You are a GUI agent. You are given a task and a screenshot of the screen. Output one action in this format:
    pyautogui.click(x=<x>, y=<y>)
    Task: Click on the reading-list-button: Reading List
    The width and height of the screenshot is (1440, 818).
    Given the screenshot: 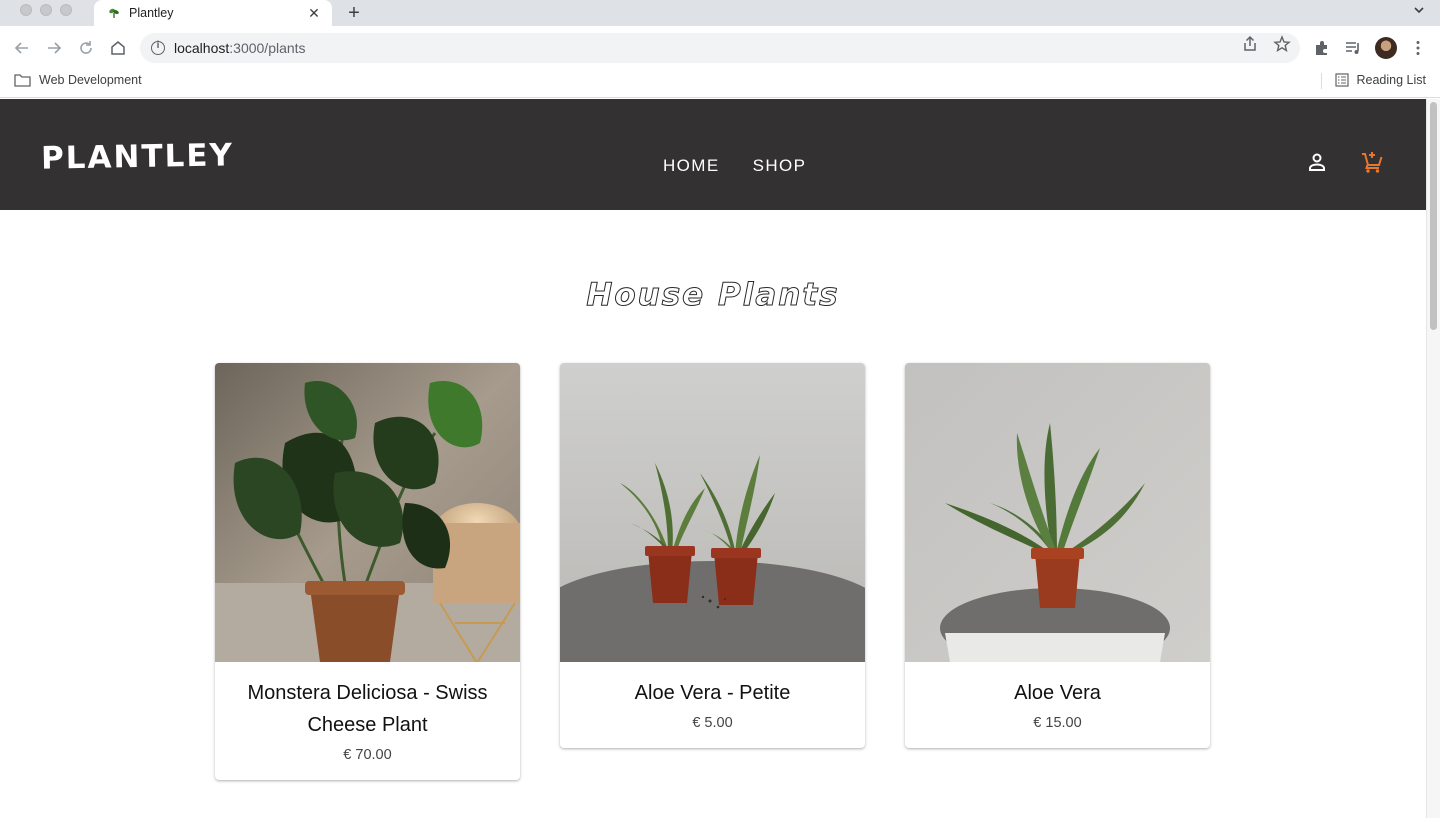 What is the action you would take?
    pyautogui.click(x=1380, y=80)
    